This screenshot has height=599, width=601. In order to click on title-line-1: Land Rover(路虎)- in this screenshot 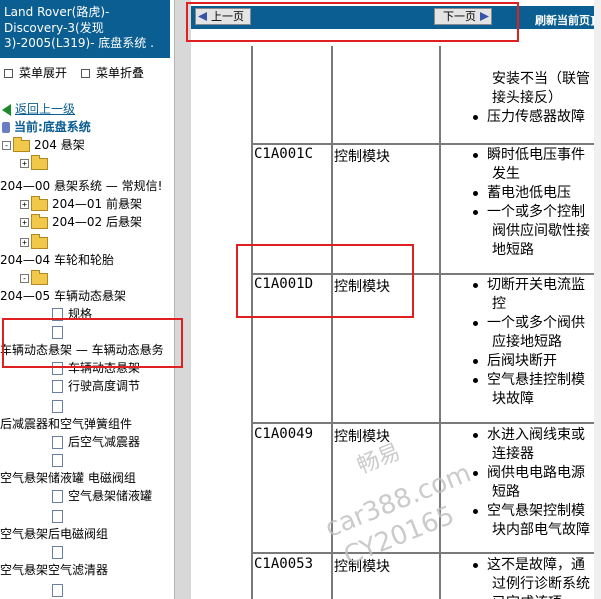, I will do `click(57, 12)`.